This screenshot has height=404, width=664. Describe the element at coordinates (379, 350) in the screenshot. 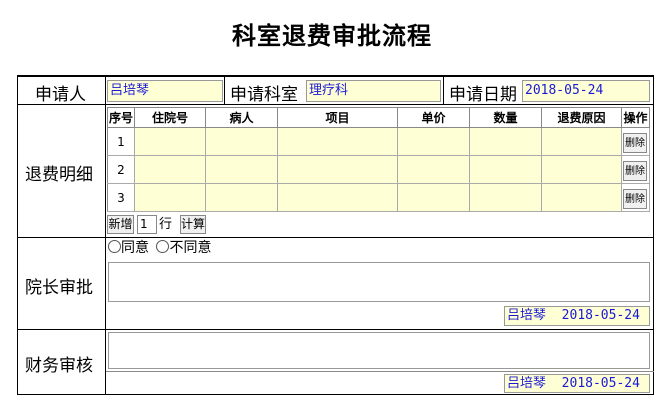

I see `finance-comment-textarea` at that location.